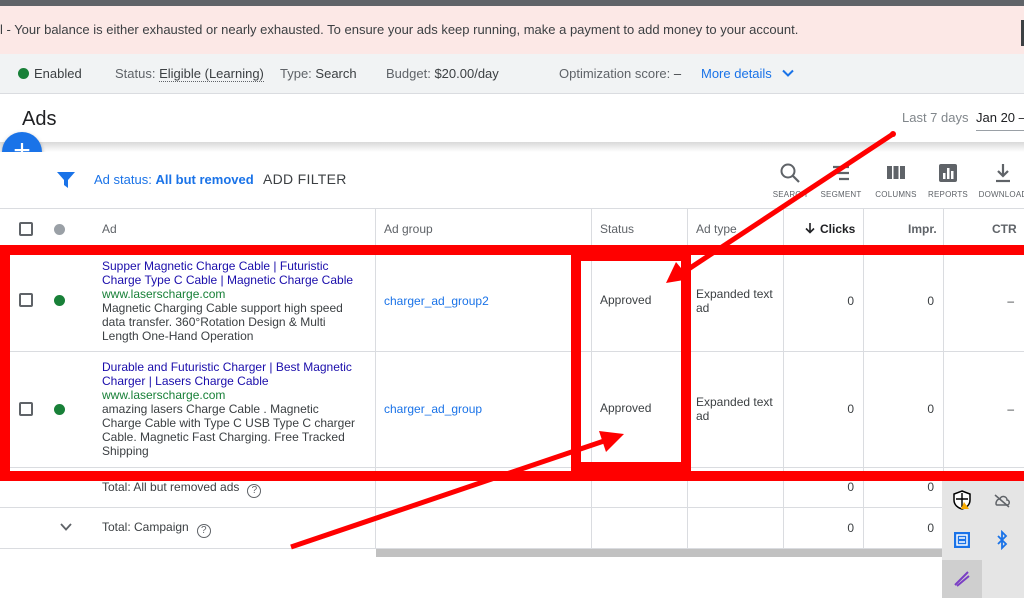 The image size is (1024, 598). I want to click on column-header-ad: Ad, so click(109, 229).